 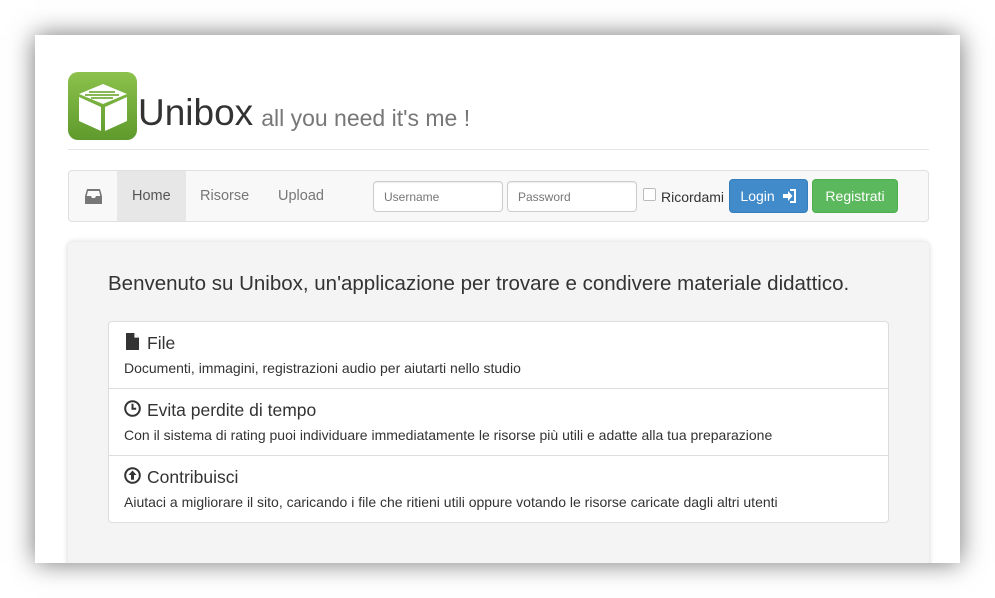 What do you see at coordinates (132, 475) in the screenshot?
I see `upload-circle-icon` at bounding box center [132, 475].